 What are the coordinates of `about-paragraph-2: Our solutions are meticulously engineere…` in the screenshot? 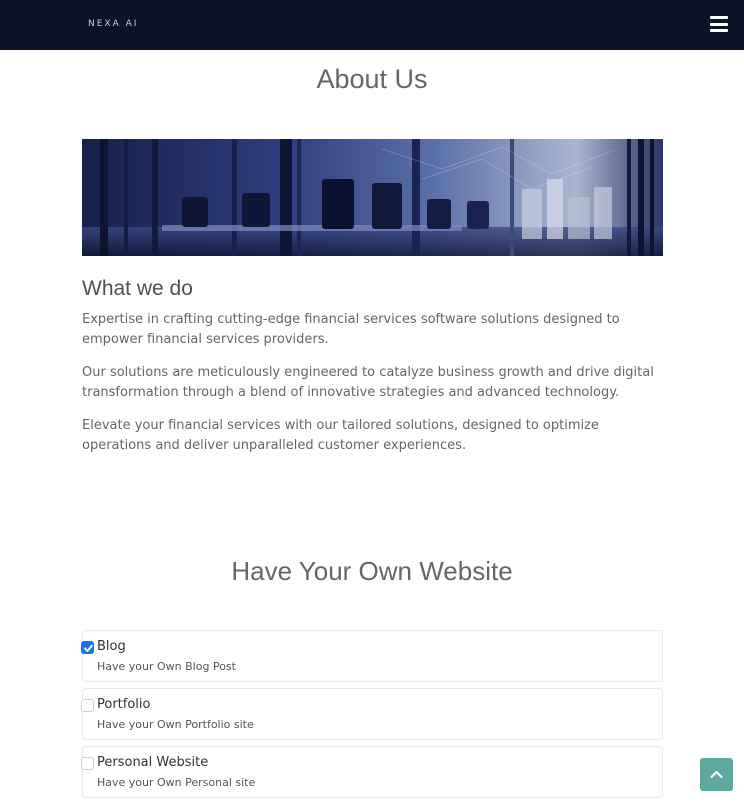 It's located at (368, 382).